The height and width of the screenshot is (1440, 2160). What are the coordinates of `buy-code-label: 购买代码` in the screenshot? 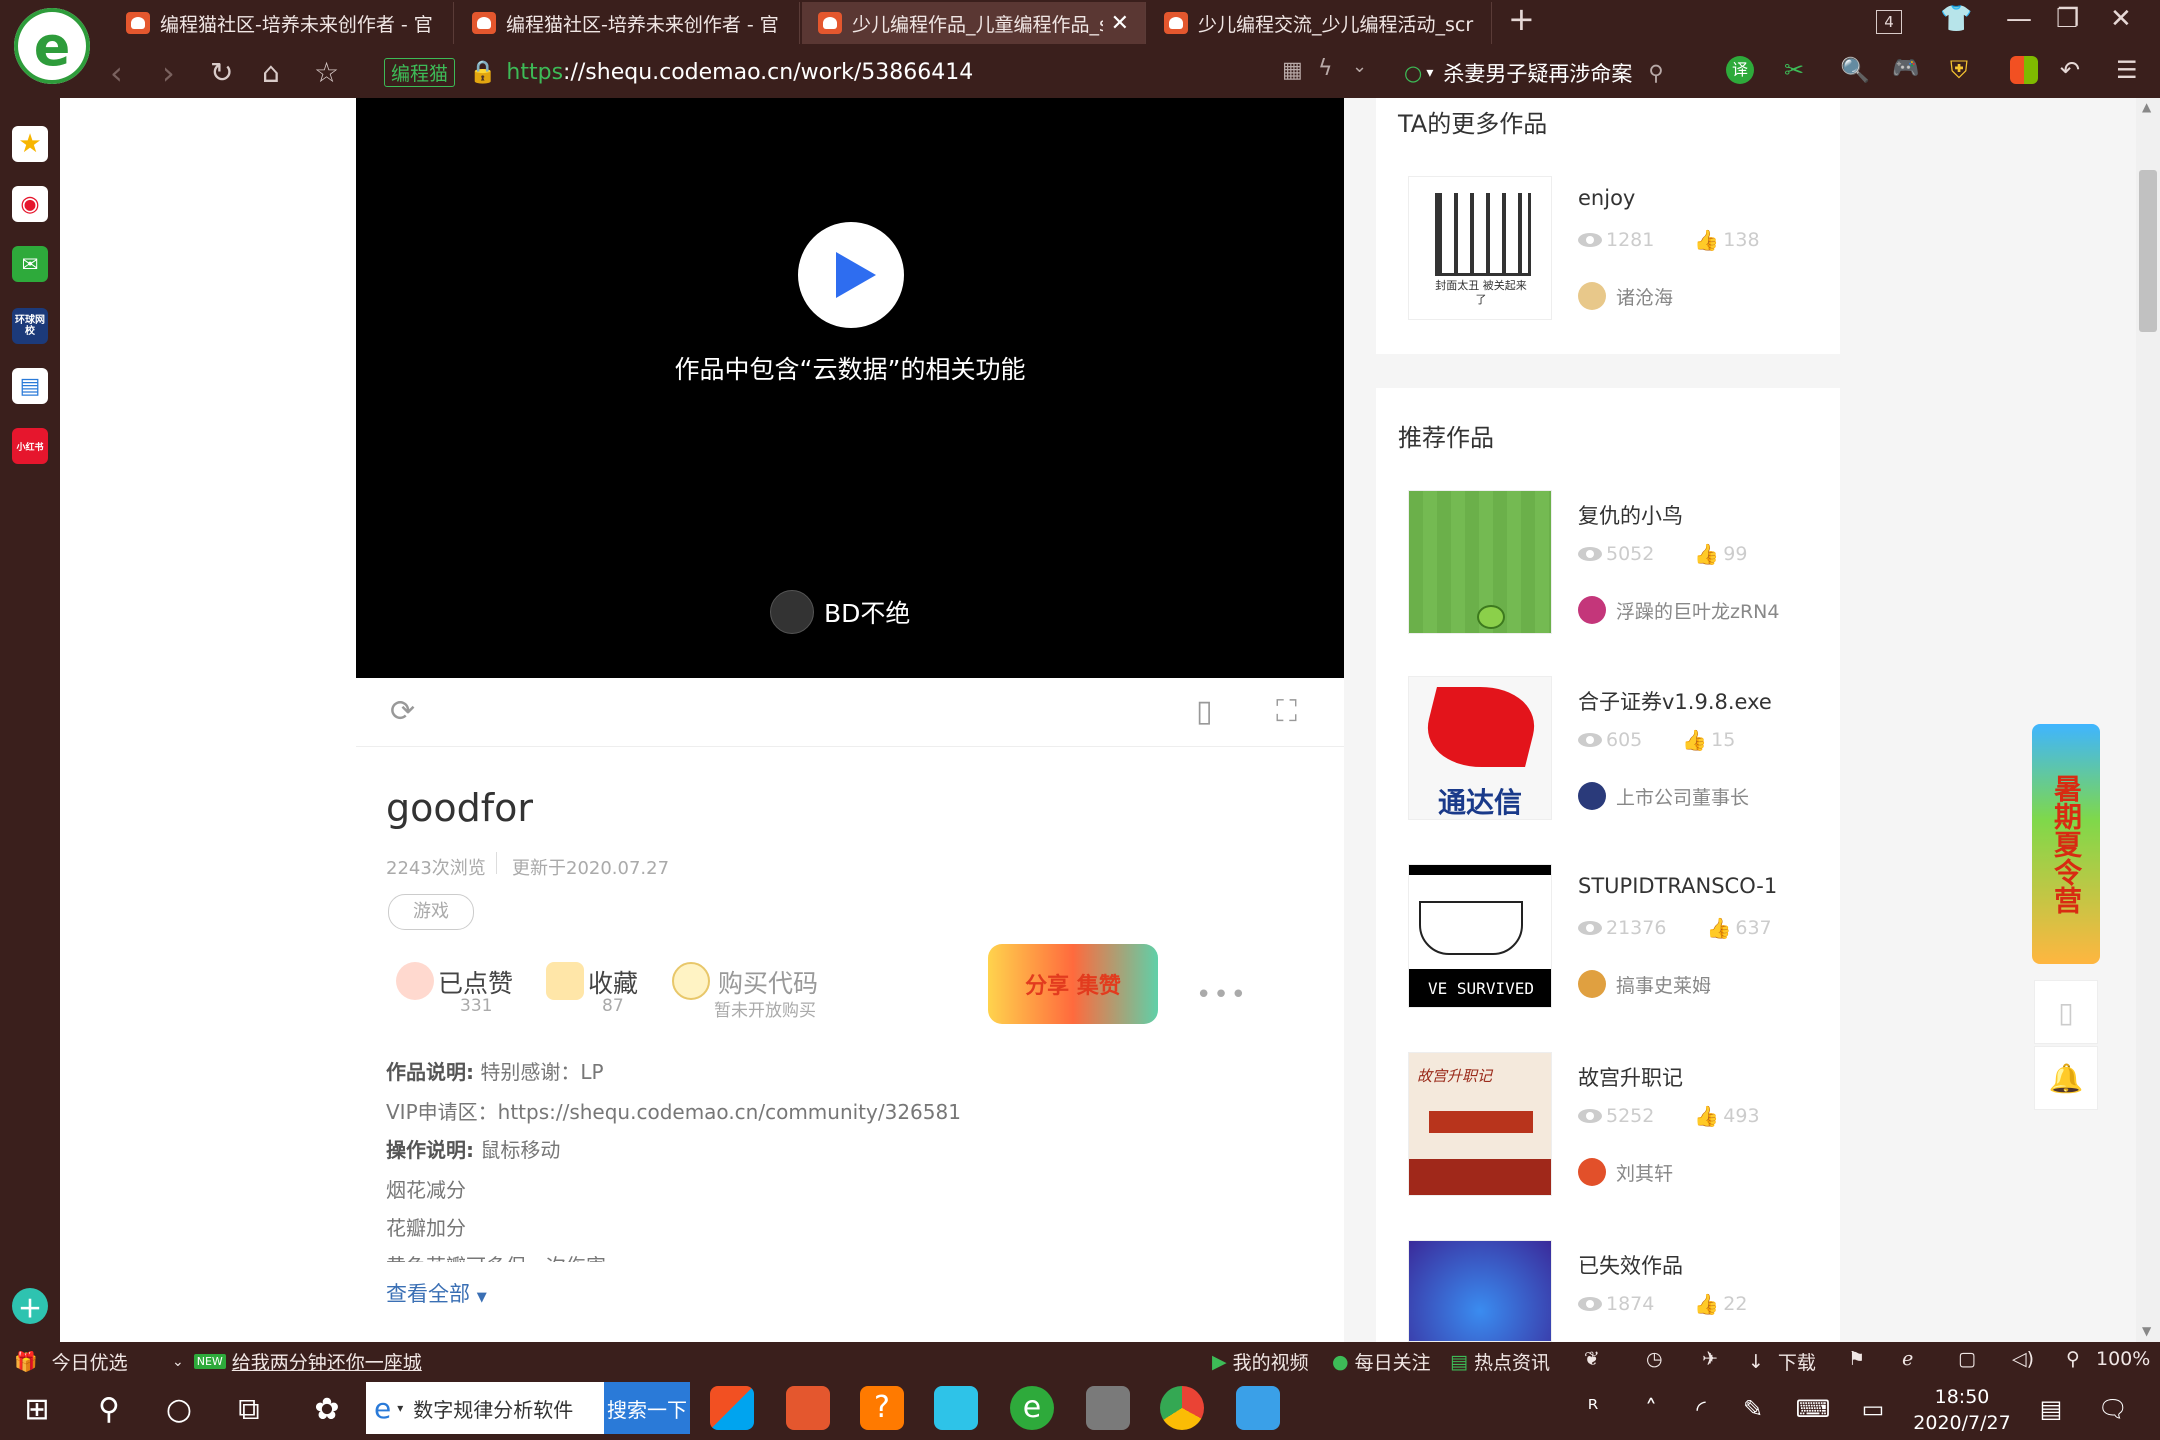 It's located at (768, 982).